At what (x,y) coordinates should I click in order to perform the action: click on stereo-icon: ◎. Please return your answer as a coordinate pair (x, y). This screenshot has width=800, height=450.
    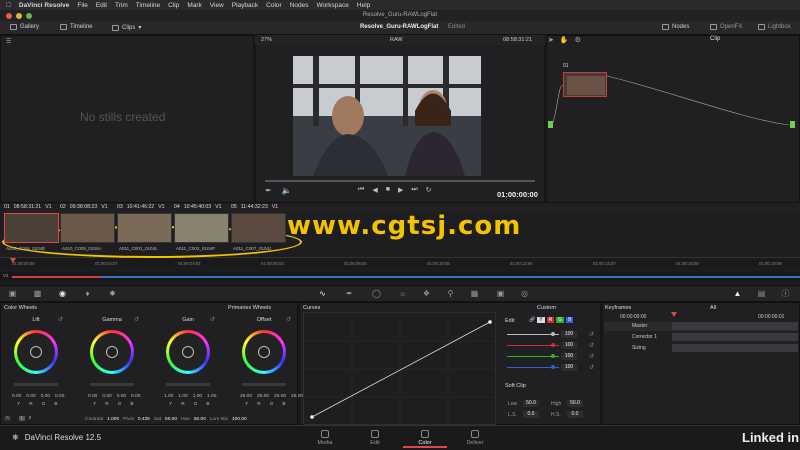
    Looking at the image, I should click on (524, 293).